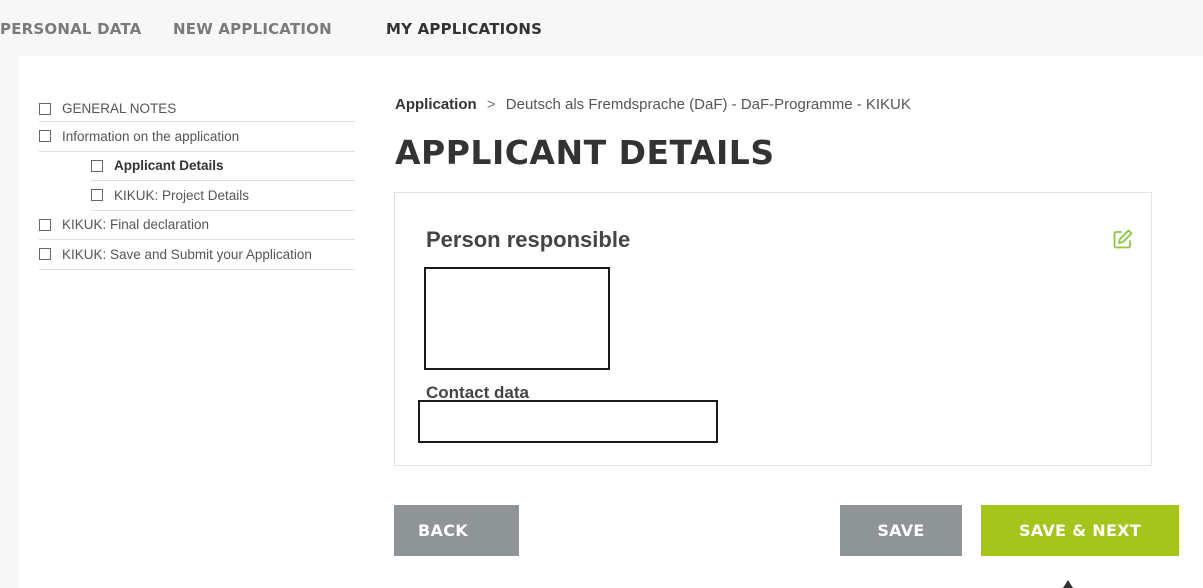  Describe the element at coordinates (70, 29) in the screenshot. I see `tab-personal-data: PERSONAL DATA` at that location.